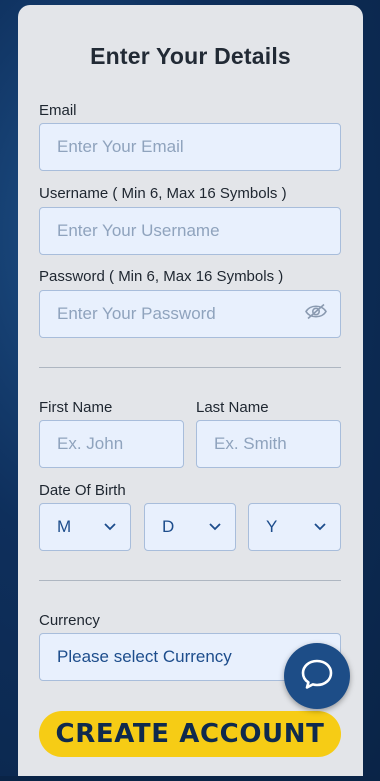 The image size is (380, 781). Describe the element at coordinates (294, 527) in the screenshot. I see `dob-year-select: Y` at that location.